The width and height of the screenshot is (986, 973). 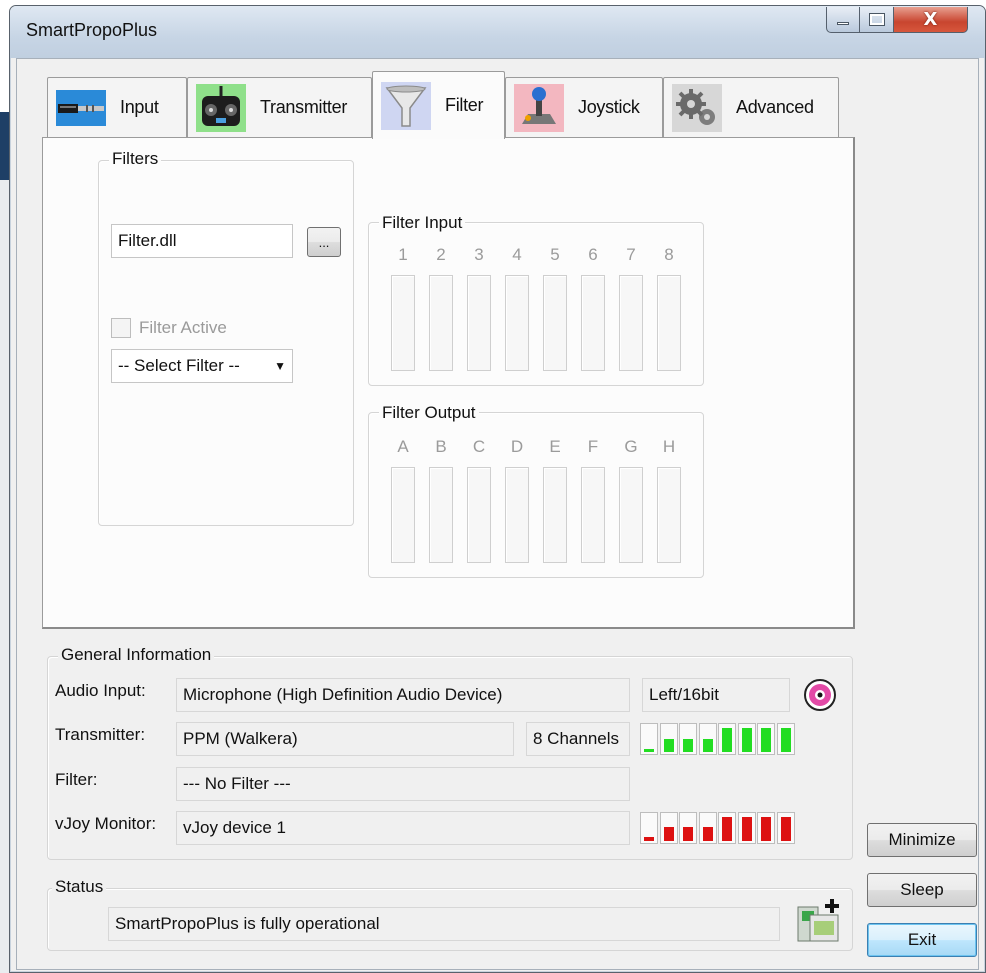 I want to click on status-field: SmartPropoPlus is fully operational, so click(x=444, y=924).